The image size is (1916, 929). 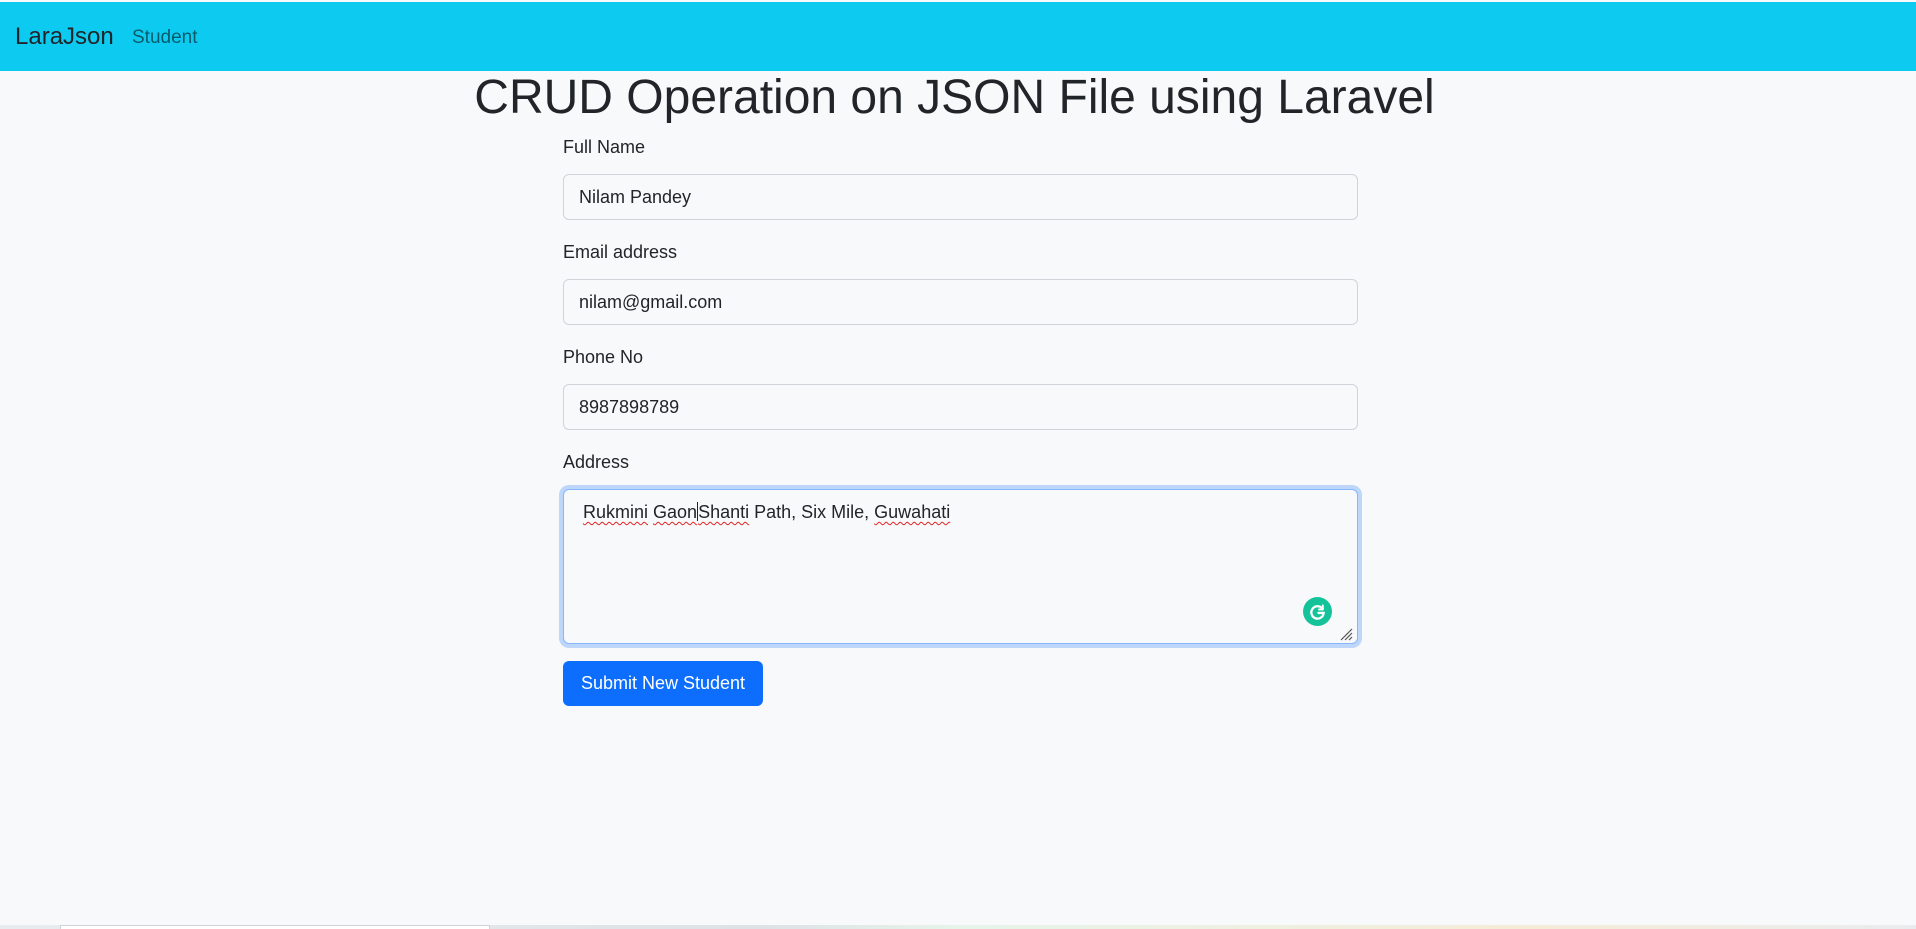 What do you see at coordinates (604, 147) in the screenshot?
I see `full-name-label: Full Name` at bounding box center [604, 147].